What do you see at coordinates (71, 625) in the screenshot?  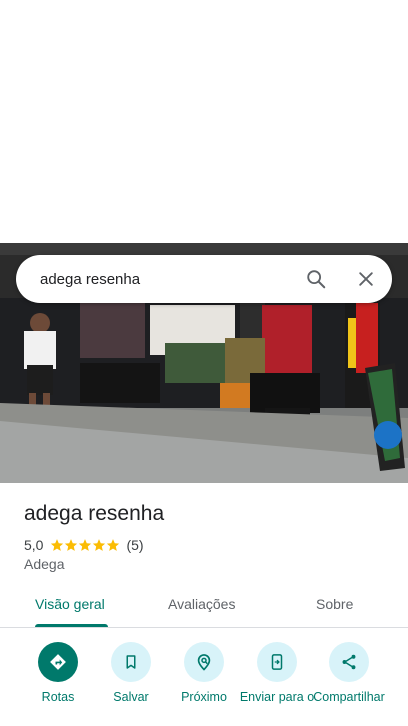 I see `active-tab-indicator` at bounding box center [71, 625].